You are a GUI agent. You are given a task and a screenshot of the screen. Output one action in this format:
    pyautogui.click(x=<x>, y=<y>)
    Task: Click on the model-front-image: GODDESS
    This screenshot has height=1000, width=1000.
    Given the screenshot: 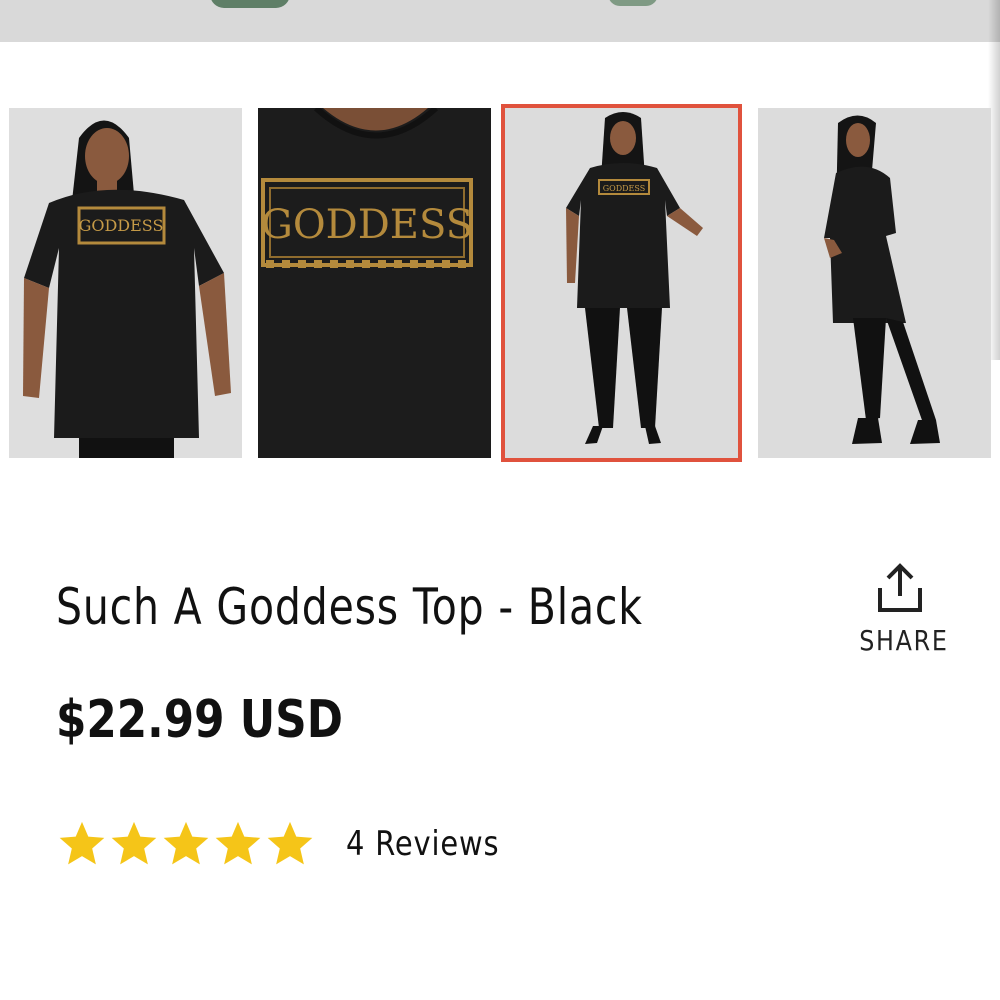 What is the action you would take?
    pyautogui.click(x=125, y=283)
    